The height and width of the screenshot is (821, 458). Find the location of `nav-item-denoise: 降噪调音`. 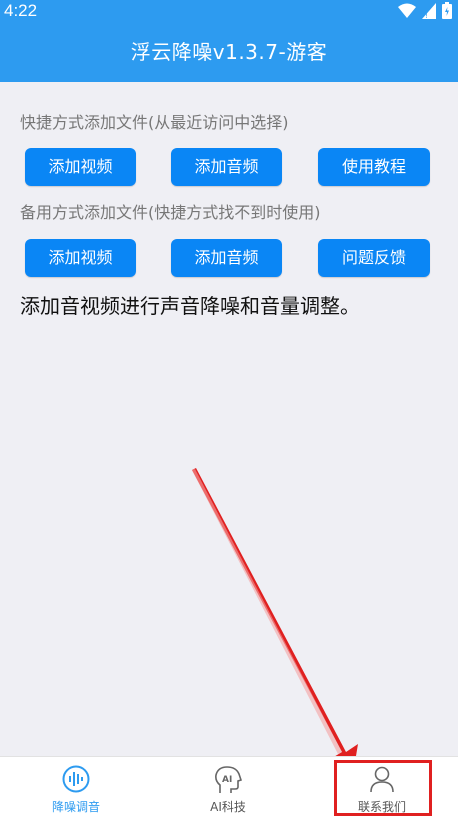

nav-item-denoise: 降噪调音 is located at coordinates (76, 789).